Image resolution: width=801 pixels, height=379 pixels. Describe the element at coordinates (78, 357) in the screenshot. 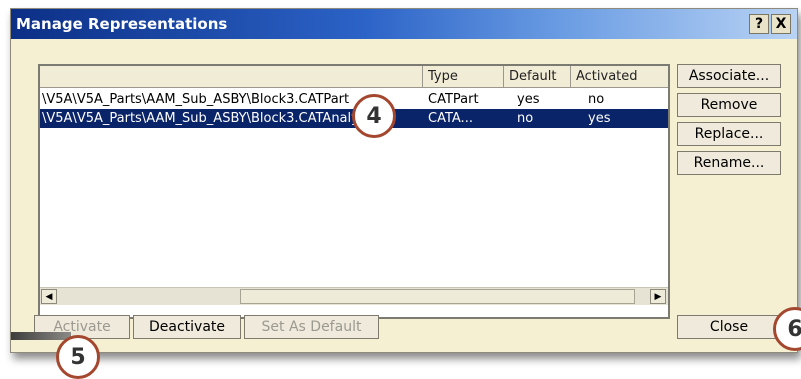

I see `callout-5: 5` at that location.